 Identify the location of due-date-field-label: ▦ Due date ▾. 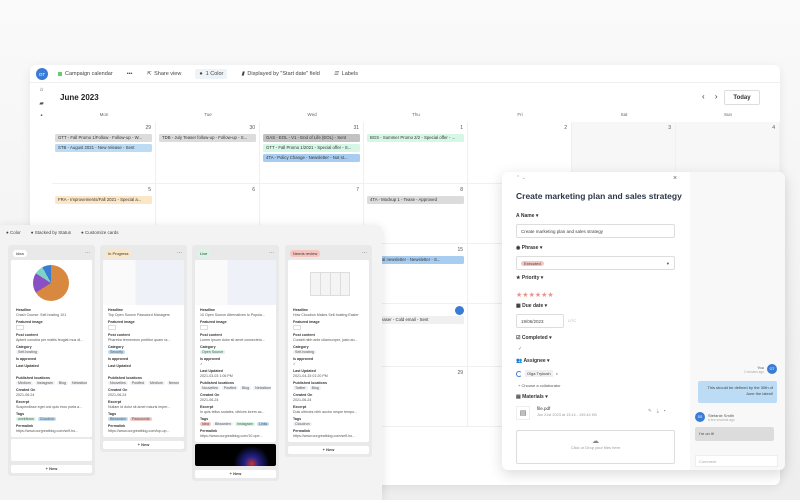
(532, 306).